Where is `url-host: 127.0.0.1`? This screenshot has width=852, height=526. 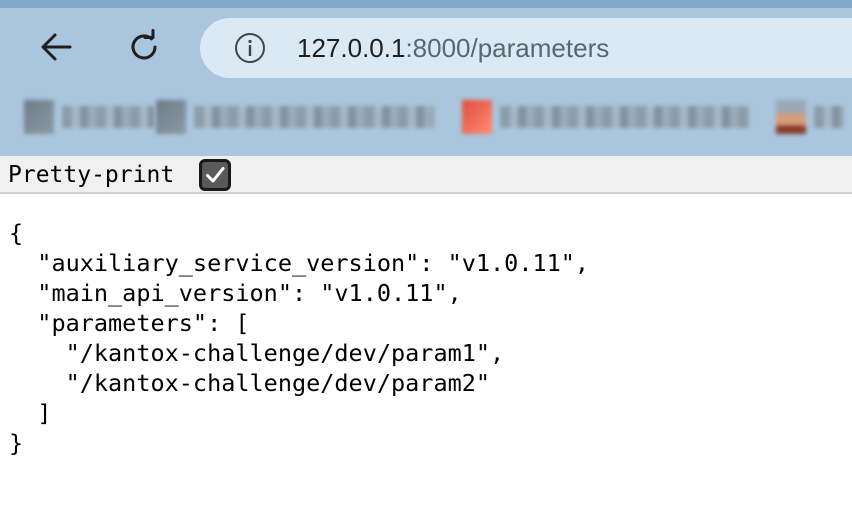 url-host: 127.0.0.1 is located at coordinates (351, 48).